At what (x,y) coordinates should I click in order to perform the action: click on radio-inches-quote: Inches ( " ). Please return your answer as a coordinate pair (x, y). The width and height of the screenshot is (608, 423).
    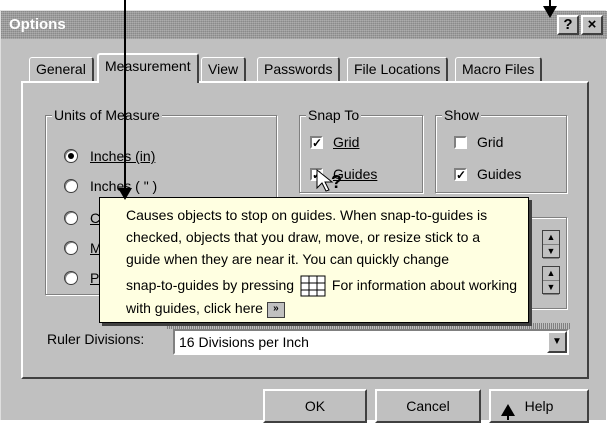
    Looking at the image, I should click on (110, 186).